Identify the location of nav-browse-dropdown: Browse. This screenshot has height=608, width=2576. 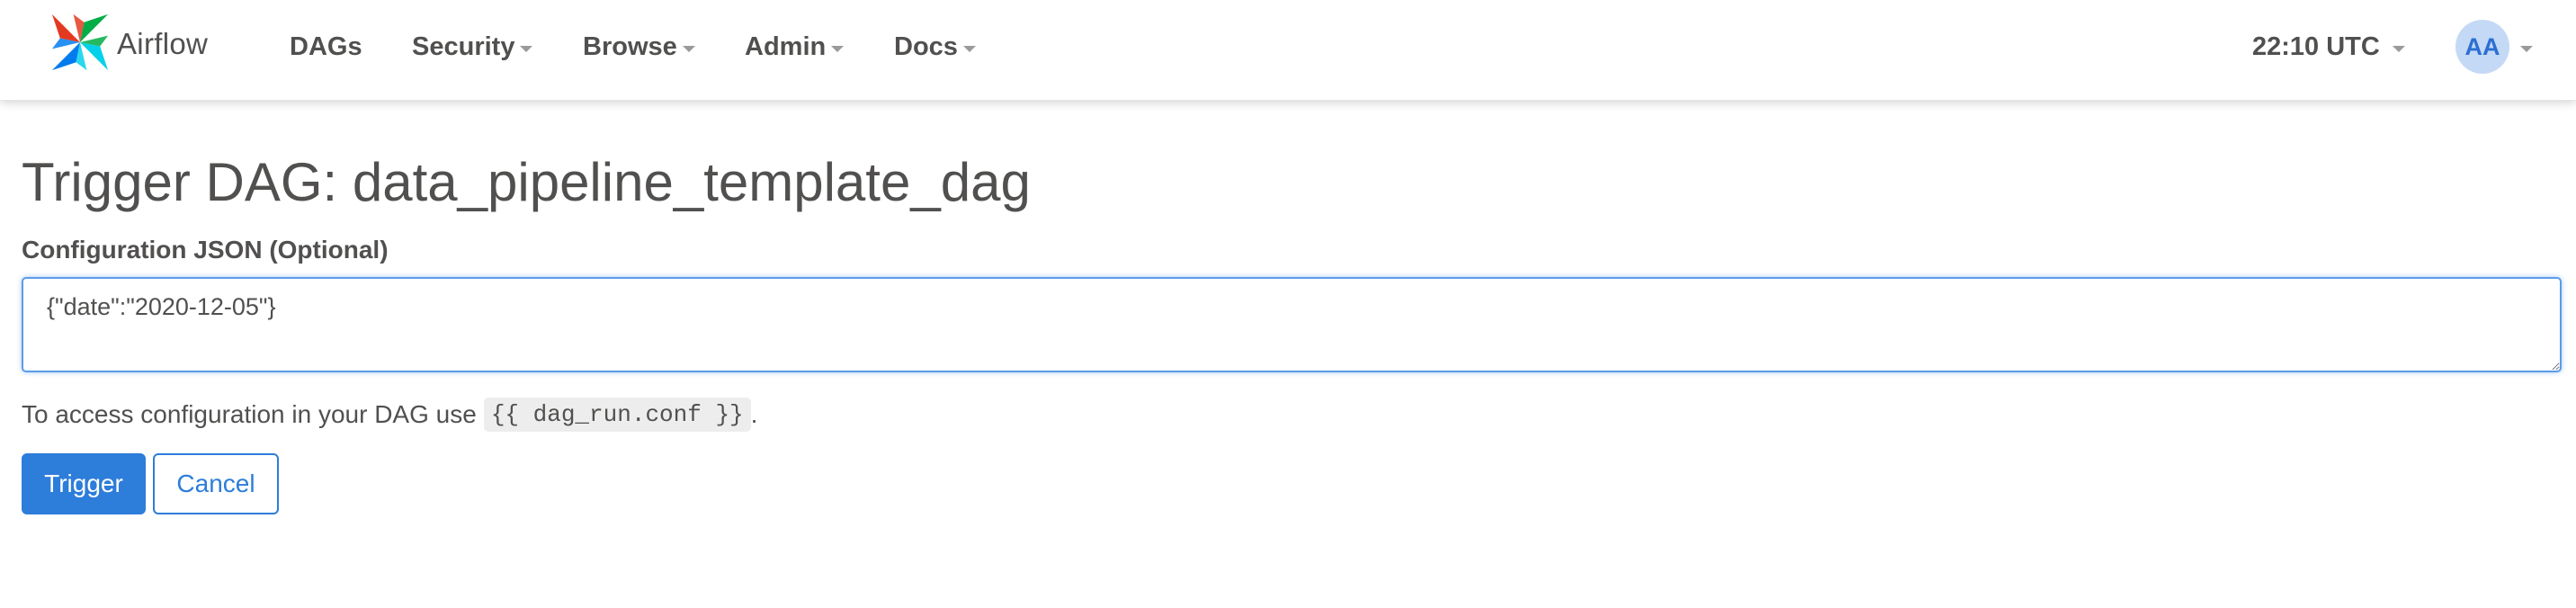
(639, 47).